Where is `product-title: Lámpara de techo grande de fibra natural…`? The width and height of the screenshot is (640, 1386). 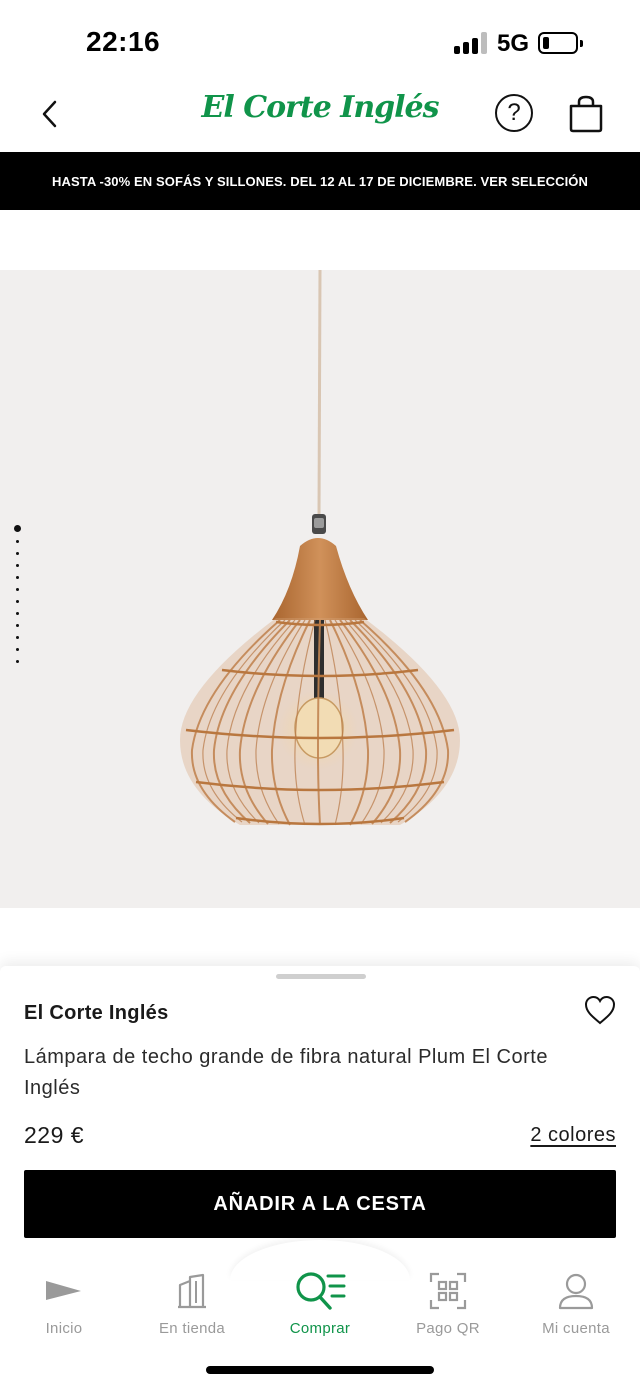
product-title: Lámpara de techo grande de fibra natural… is located at coordinates (286, 1072).